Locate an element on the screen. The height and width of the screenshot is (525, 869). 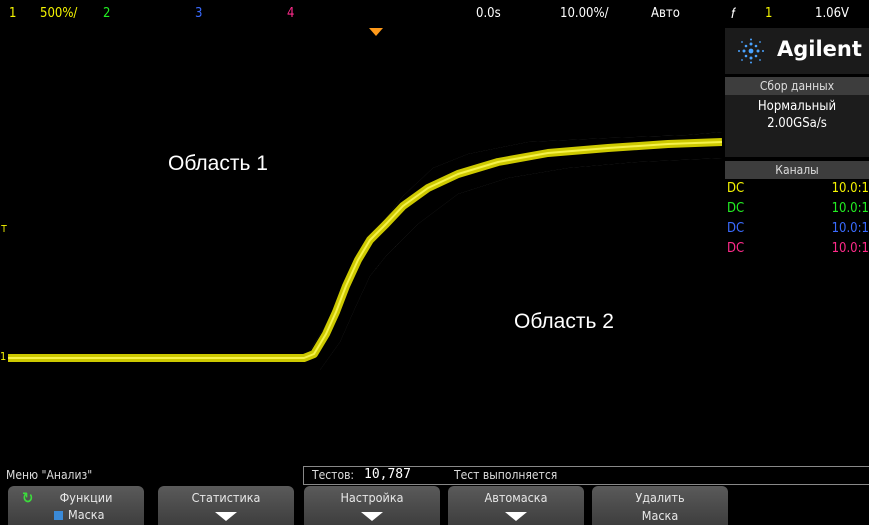
sample-rate: 2.00GSa/s is located at coordinates (797, 123).